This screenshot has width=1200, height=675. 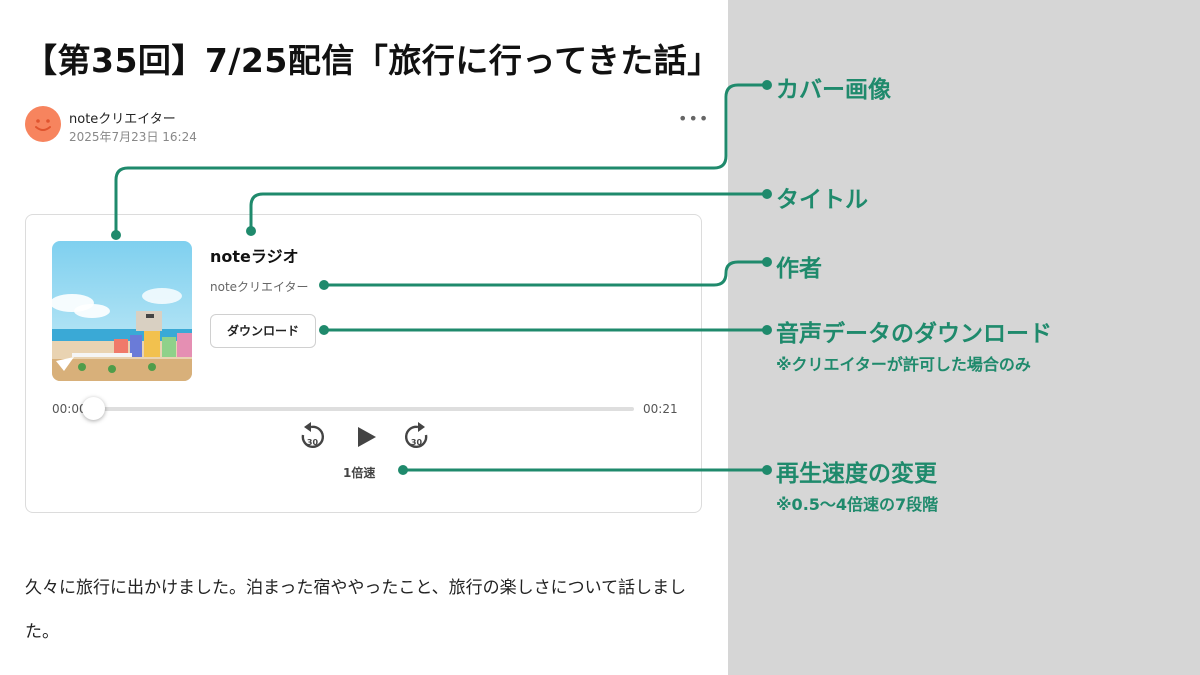 What do you see at coordinates (833, 90) in the screenshot?
I see `annotation-cover: カバー画像` at bounding box center [833, 90].